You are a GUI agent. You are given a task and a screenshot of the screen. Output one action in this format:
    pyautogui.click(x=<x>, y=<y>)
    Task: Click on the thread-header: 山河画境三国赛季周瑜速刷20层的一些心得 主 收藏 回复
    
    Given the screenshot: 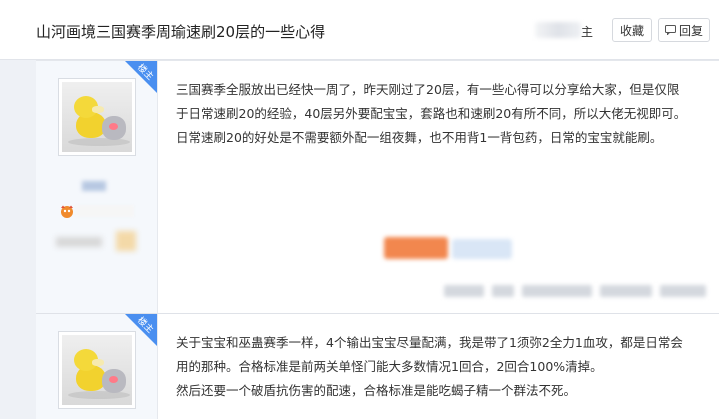 What is the action you would take?
    pyautogui.click(x=359, y=30)
    